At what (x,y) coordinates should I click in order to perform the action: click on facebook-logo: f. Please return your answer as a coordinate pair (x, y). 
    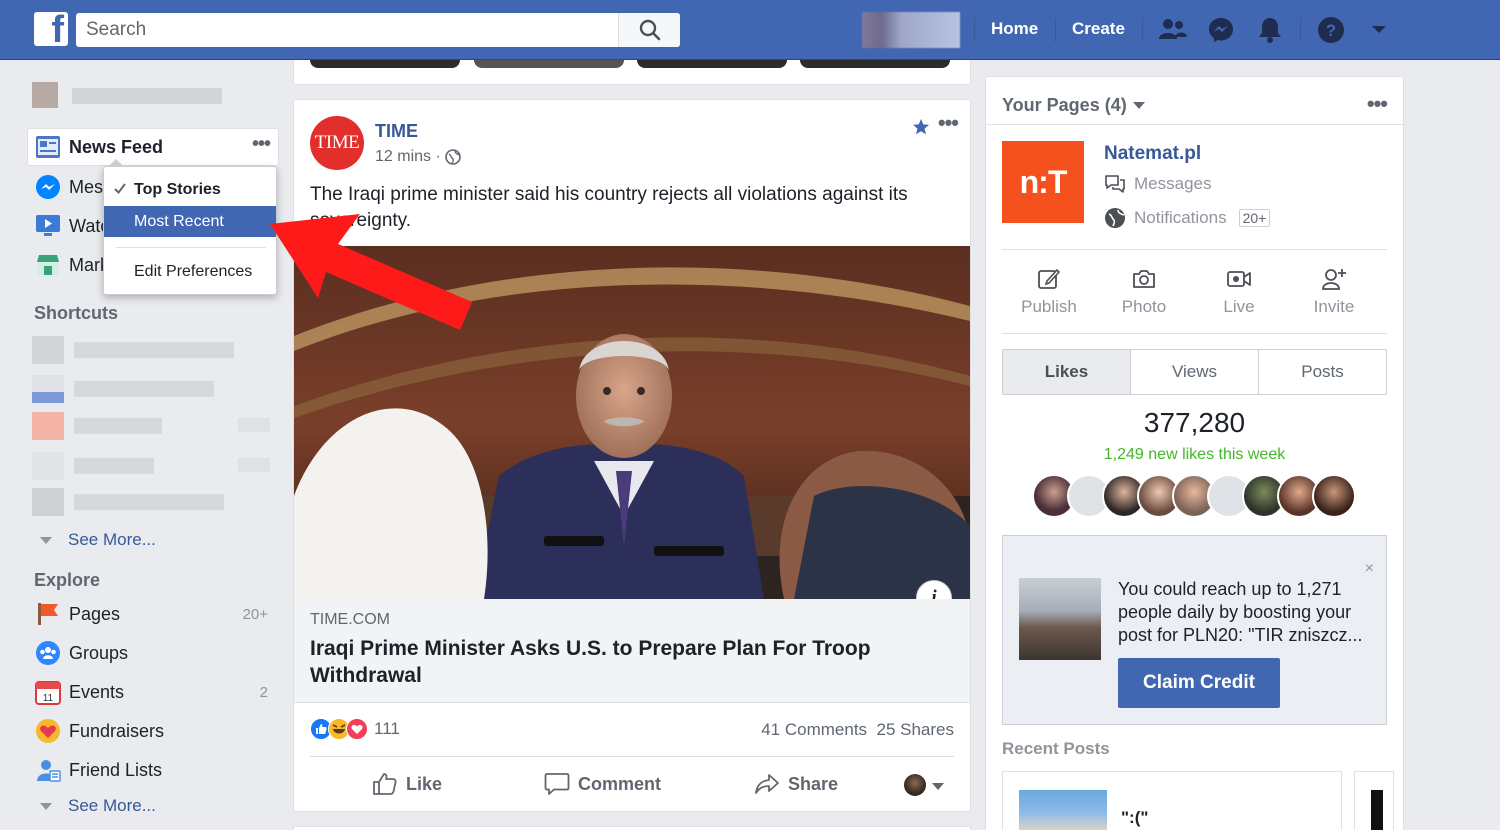
    Looking at the image, I should click on (51, 29).